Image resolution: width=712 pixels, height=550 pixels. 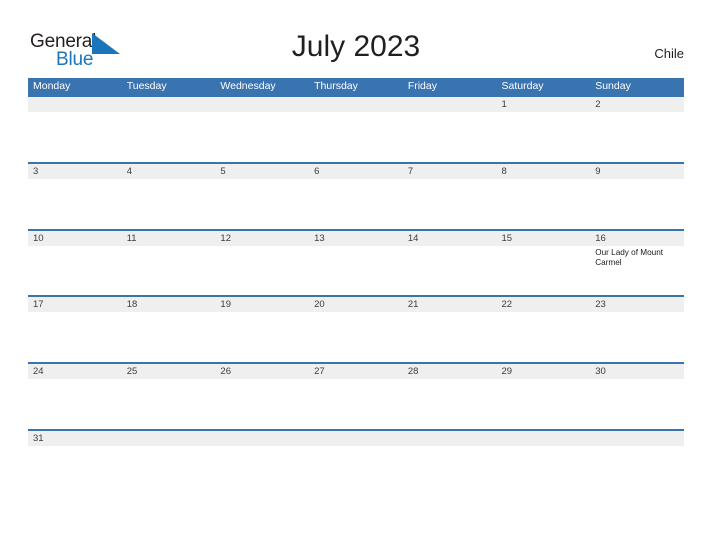 I want to click on week-date-band: 1 2, so click(x=356, y=104).